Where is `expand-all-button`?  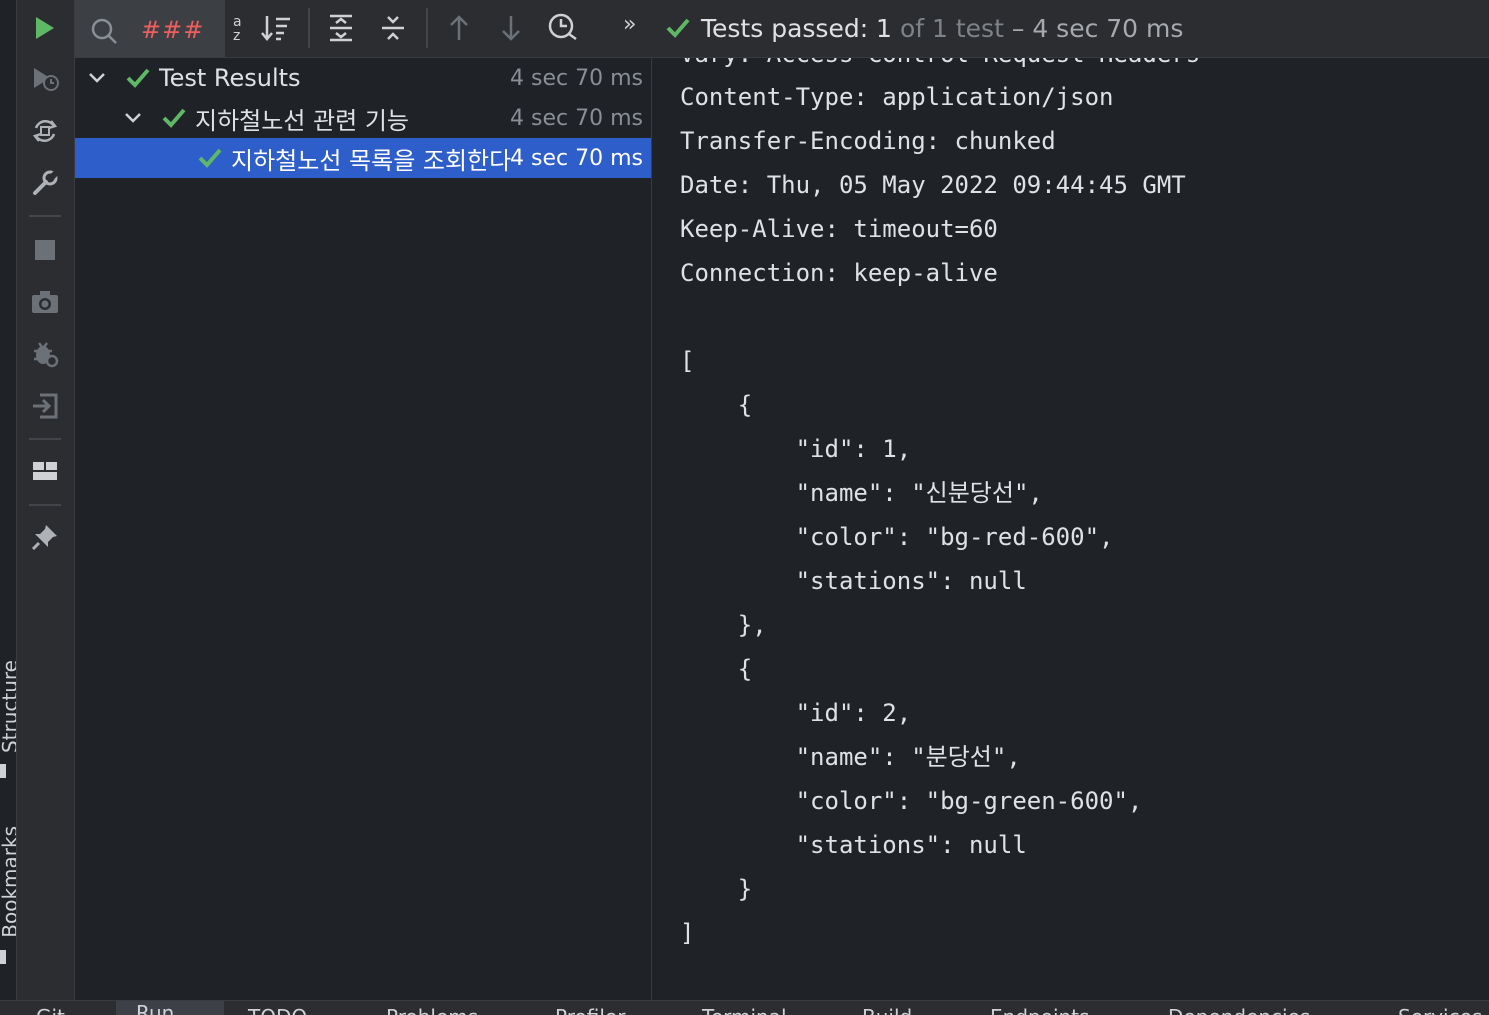
expand-all-button is located at coordinates (341, 28).